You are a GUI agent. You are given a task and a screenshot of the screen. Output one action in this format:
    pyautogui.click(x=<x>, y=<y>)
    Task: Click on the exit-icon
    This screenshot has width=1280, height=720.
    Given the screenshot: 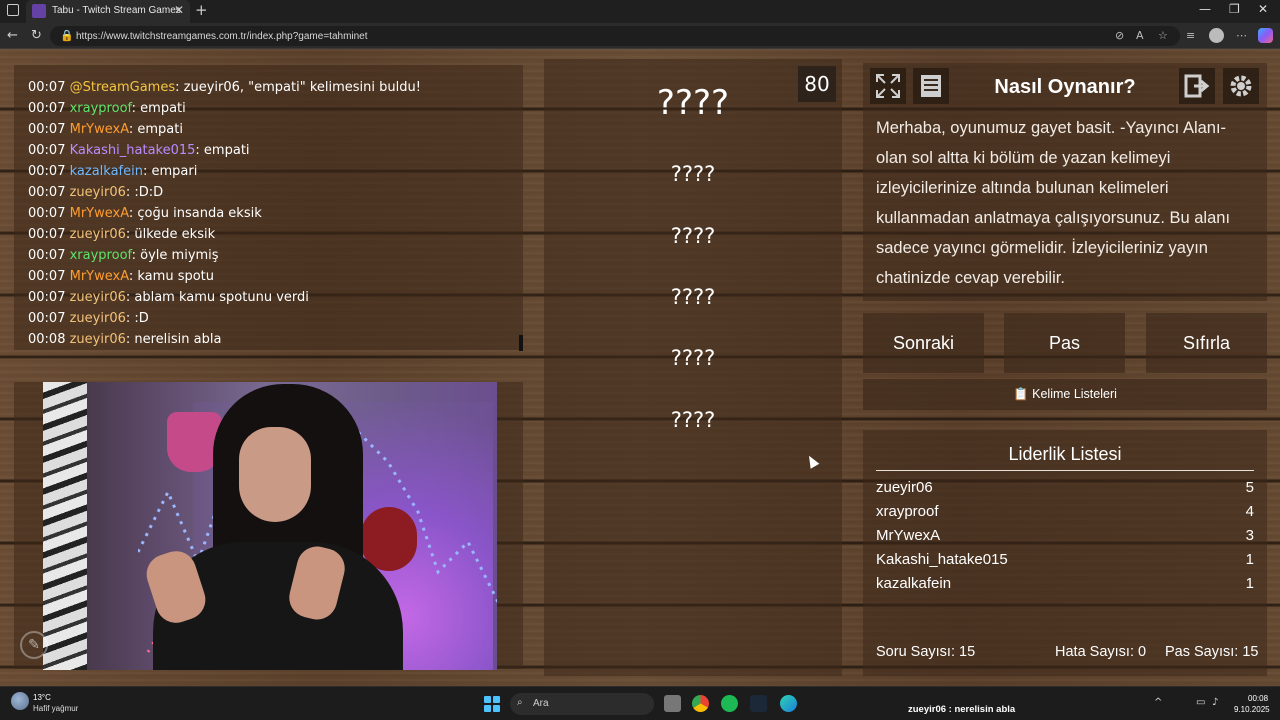 What is the action you would take?
    pyautogui.click(x=1197, y=86)
    